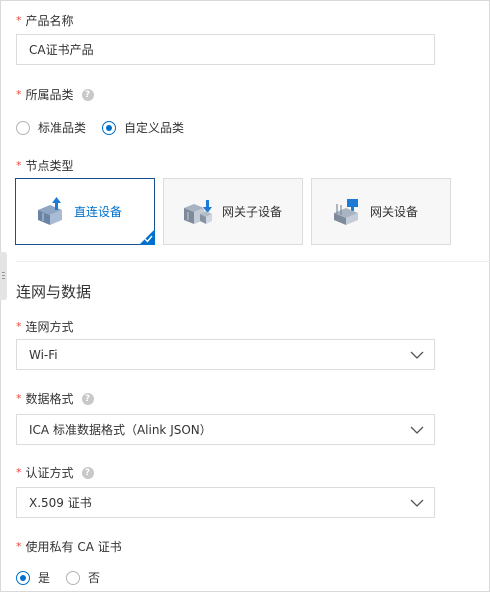 This screenshot has width=490, height=592. I want to click on node-type-card-gateway: 网关设备, so click(381, 211).